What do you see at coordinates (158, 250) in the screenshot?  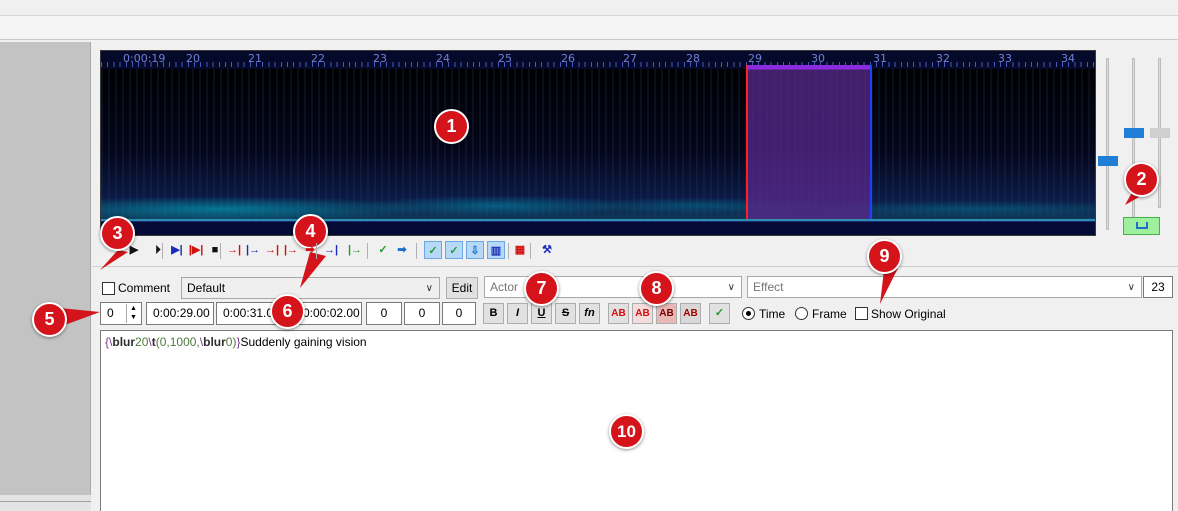 I see `play-selection-icon: ⏵` at bounding box center [158, 250].